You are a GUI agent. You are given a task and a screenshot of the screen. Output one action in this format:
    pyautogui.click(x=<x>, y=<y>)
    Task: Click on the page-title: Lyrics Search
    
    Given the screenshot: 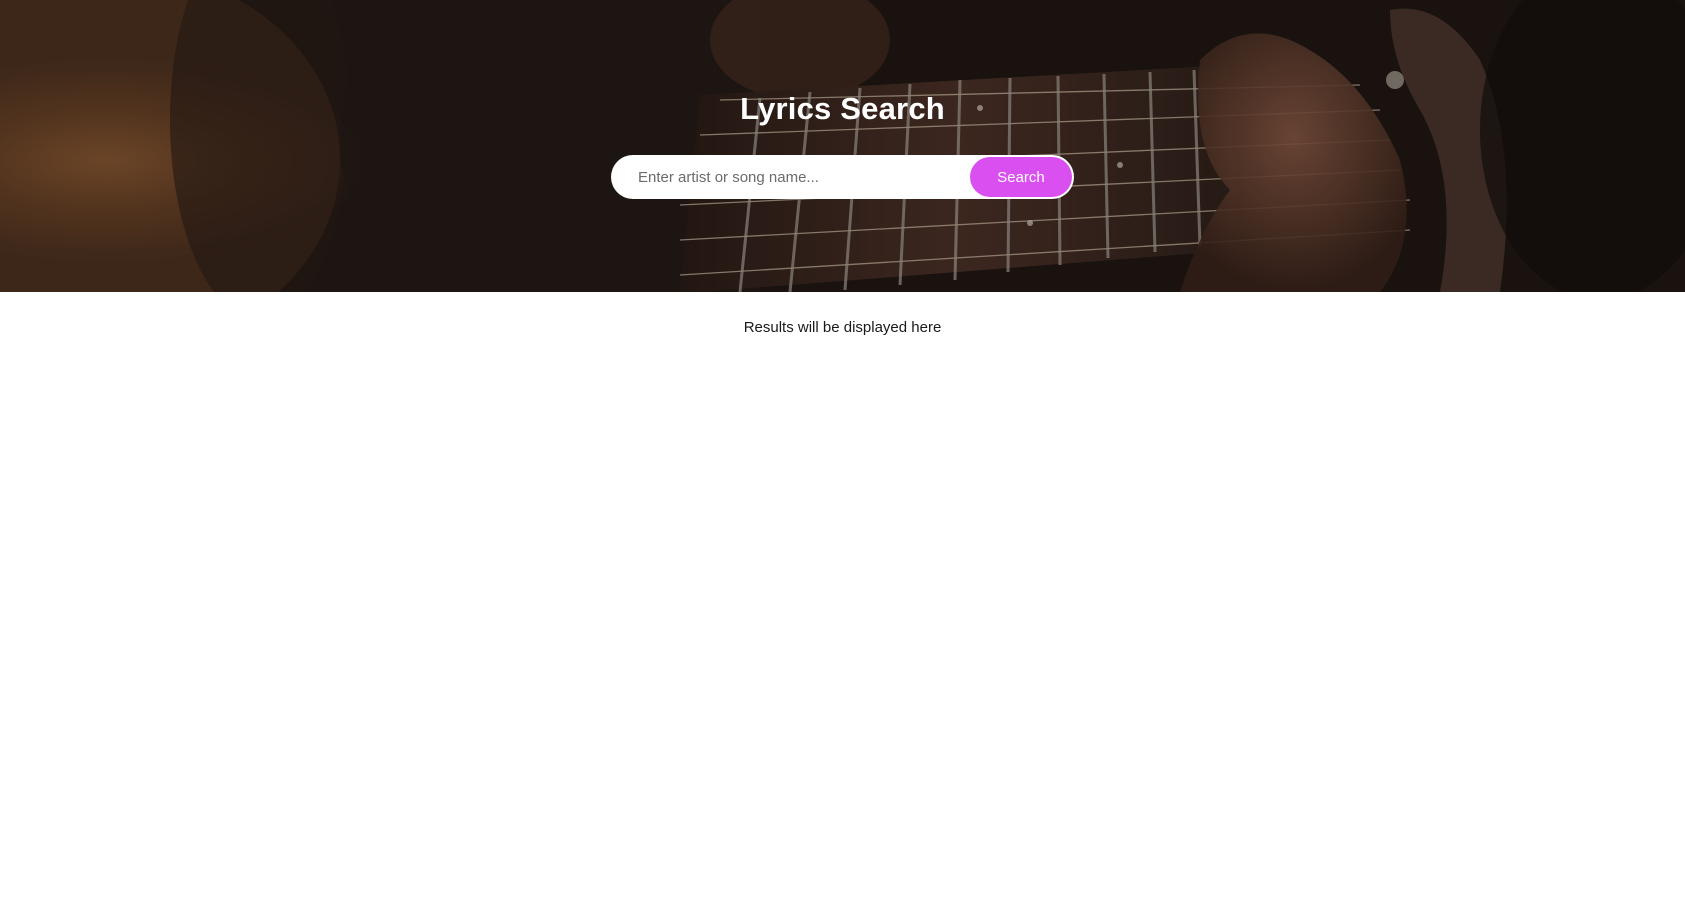 What is the action you would take?
    pyautogui.click(x=842, y=108)
    